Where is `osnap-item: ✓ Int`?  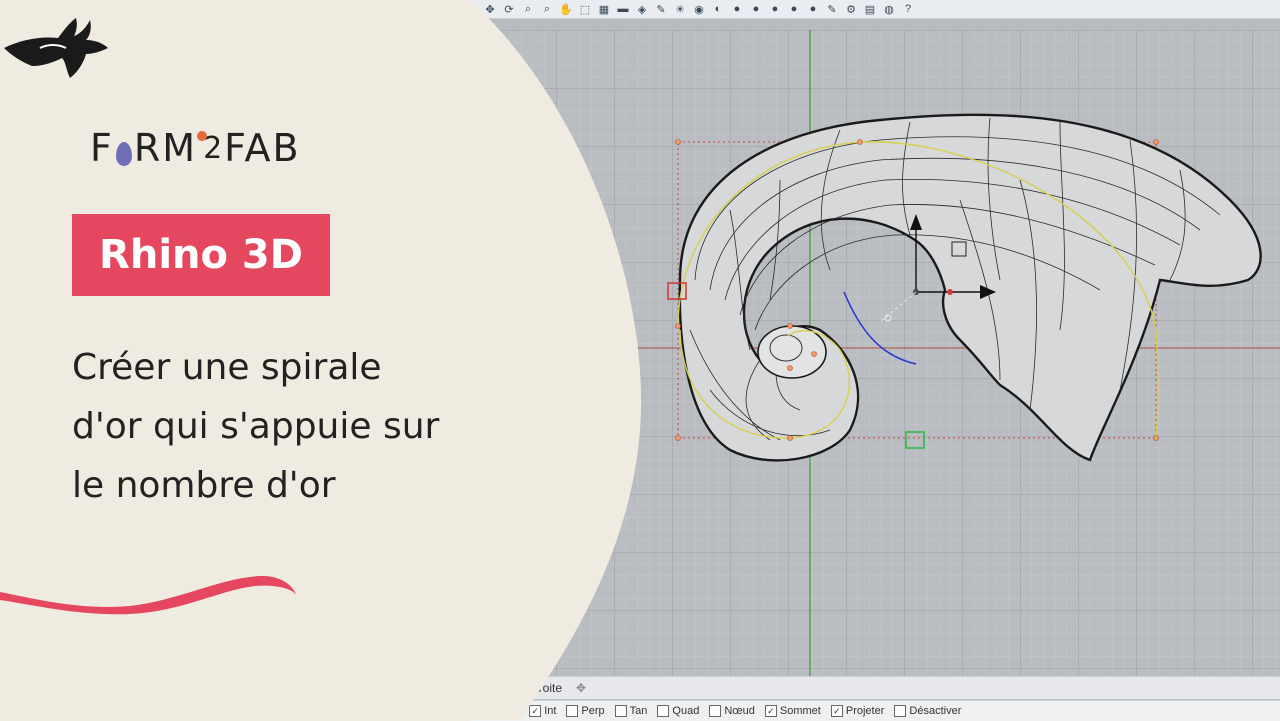 osnap-item: ✓ Int is located at coordinates (542, 711).